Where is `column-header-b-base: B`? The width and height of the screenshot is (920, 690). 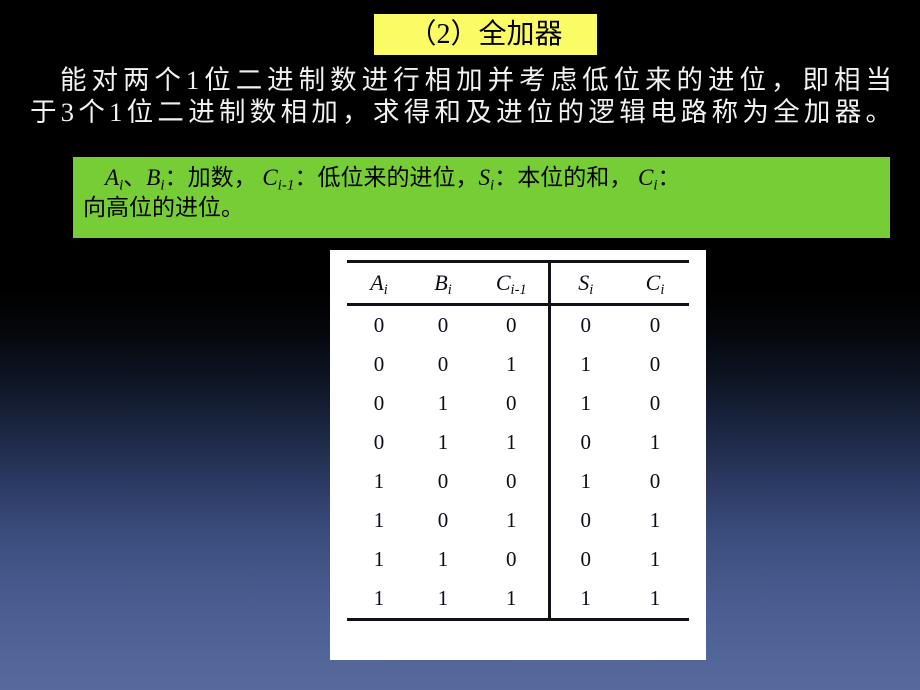 column-header-b-base: B is located at coordinates (441, 282).